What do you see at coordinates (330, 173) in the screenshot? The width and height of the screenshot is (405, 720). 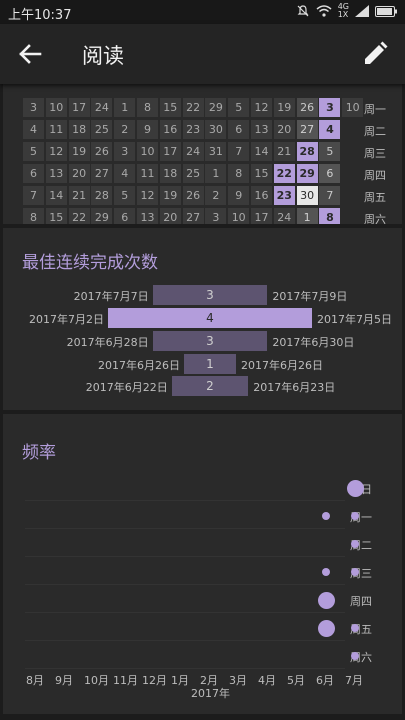 I see `heatmap-cell: 6` at bounding box center [330, 173].